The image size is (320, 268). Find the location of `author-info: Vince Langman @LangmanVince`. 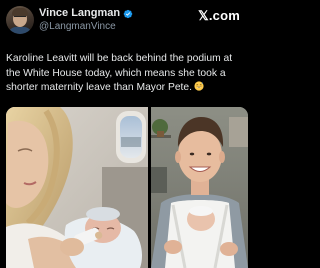

author-info: Vince Langman @LangmanVince is located at coordinates (86, 20).